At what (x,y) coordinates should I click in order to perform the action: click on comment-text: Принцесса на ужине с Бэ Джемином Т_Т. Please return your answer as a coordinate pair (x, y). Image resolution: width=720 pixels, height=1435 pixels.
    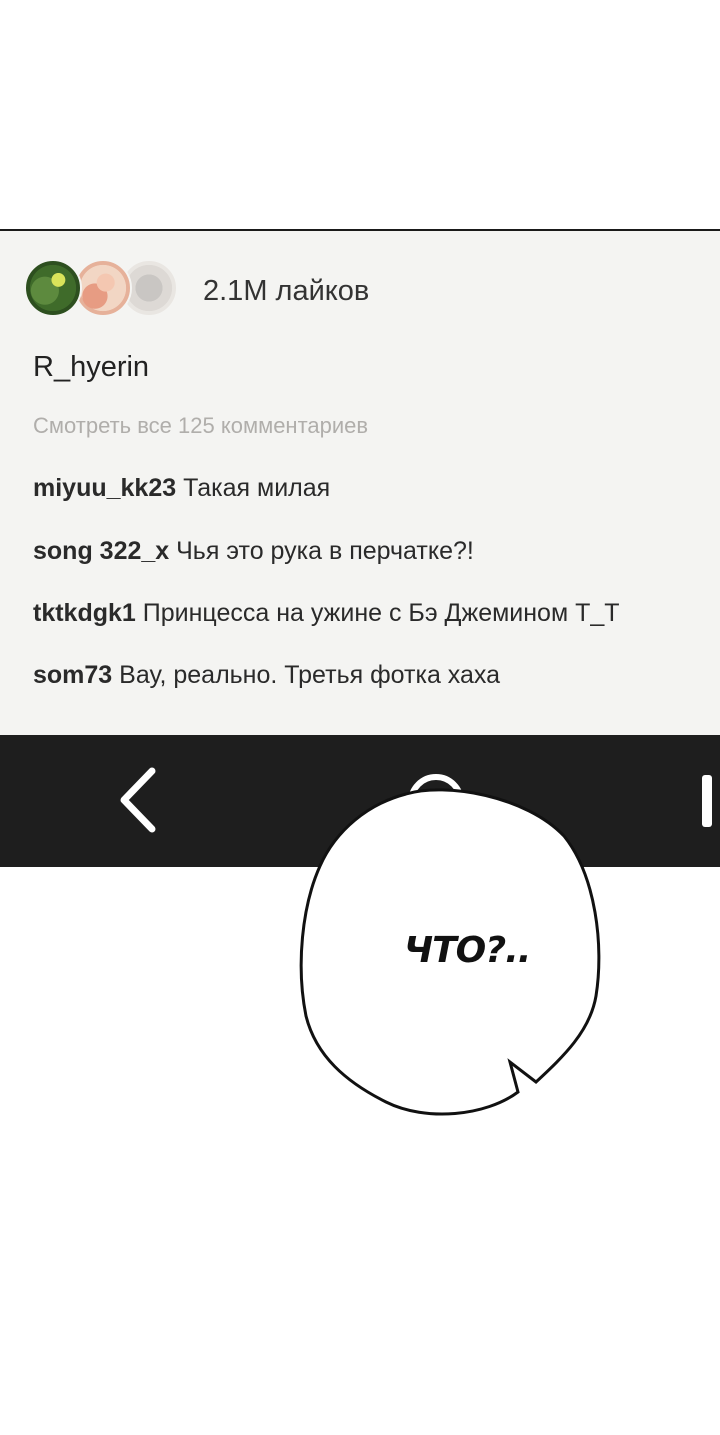
    Looking at the image, I should click on (381, 613).